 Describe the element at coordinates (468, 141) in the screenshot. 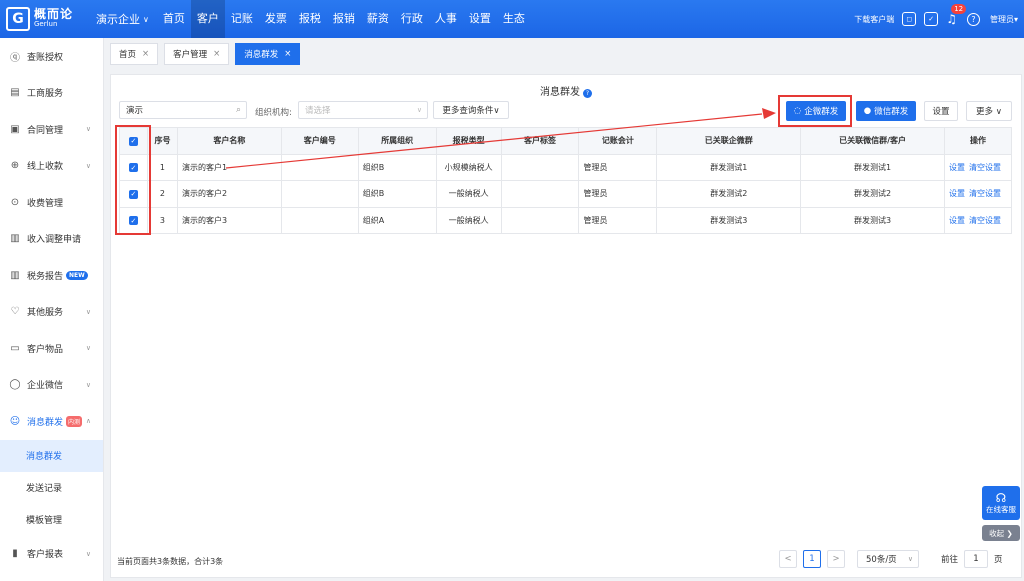

I see `col-header: 报税类型` at that location.